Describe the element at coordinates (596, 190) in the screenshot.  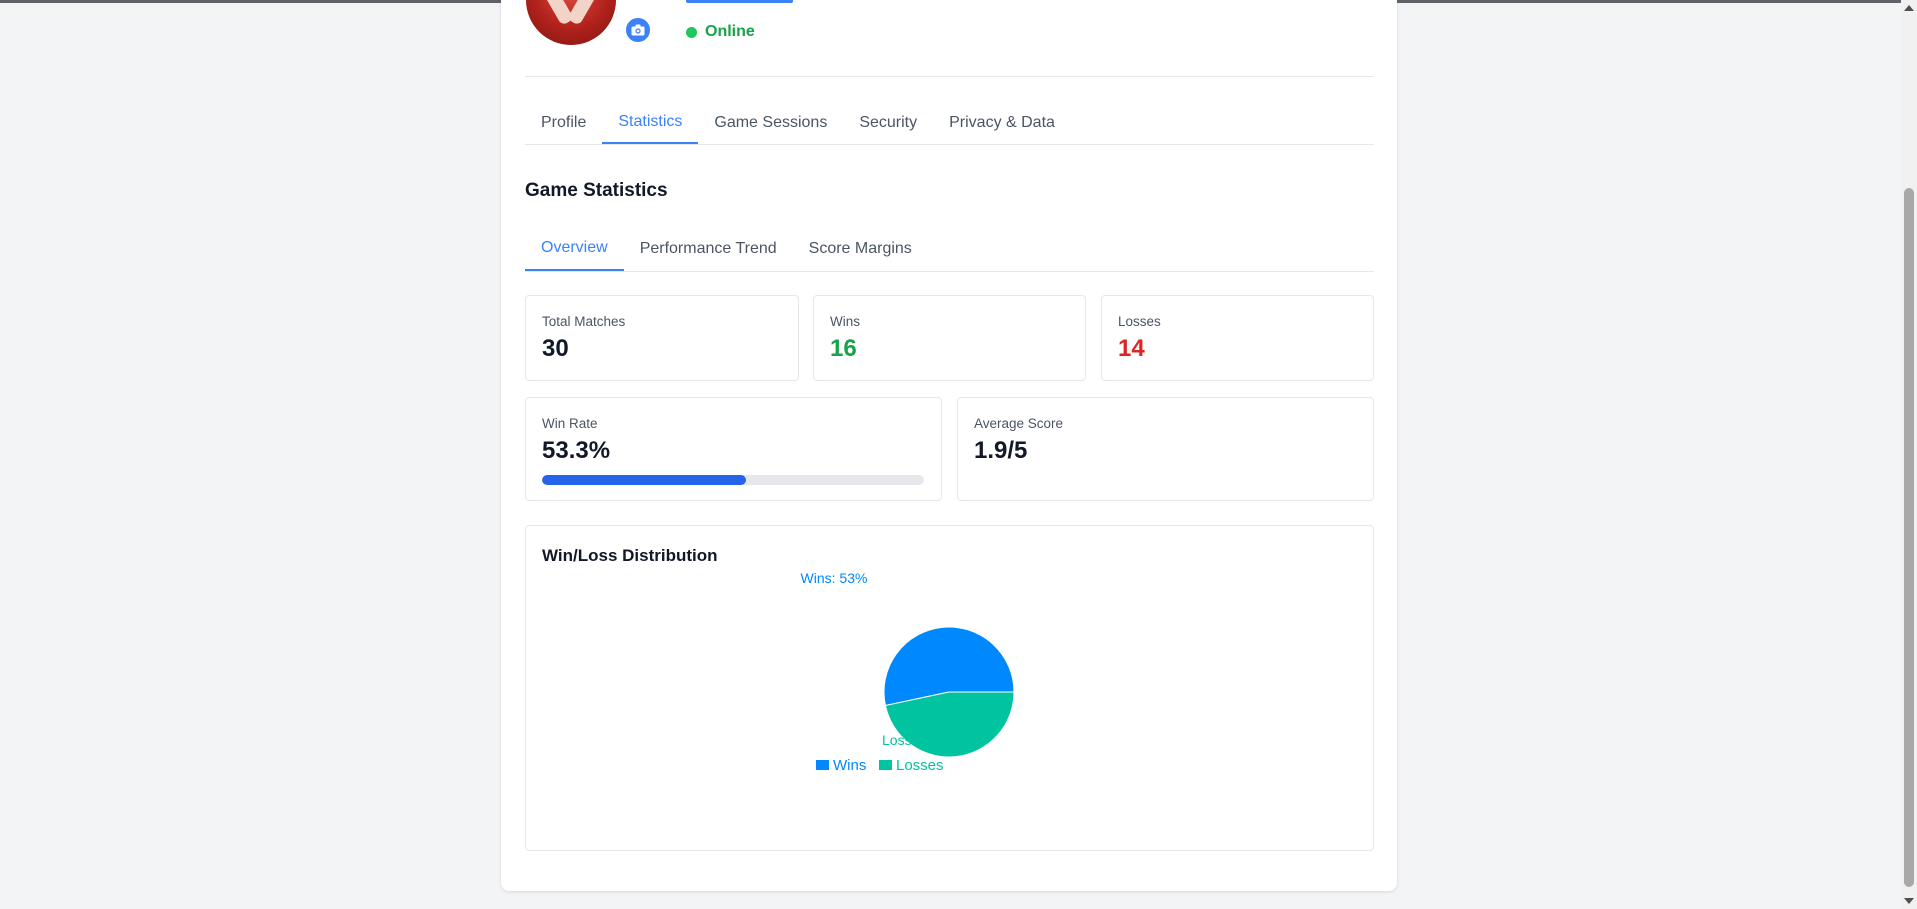
I see `section-title: Game Statistics` at that location.